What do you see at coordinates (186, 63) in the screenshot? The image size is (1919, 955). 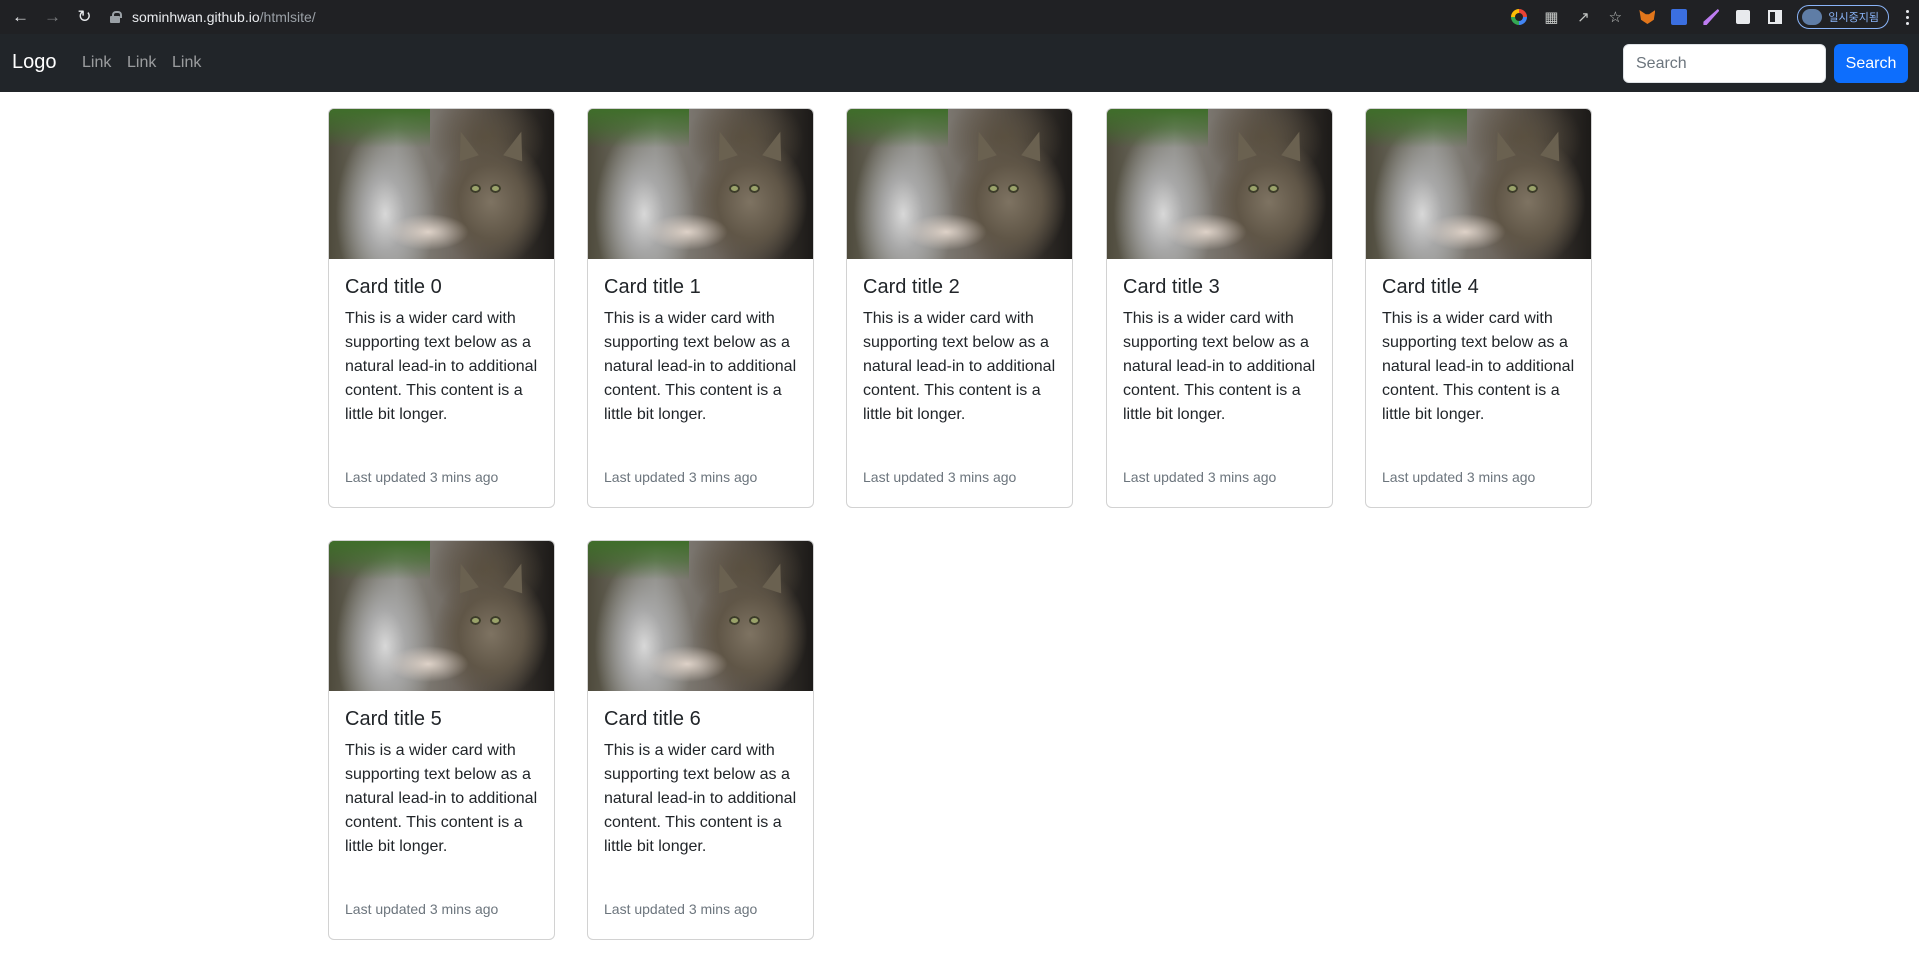 I see `nav-link-3: Link` at bounding box center [186, 63].